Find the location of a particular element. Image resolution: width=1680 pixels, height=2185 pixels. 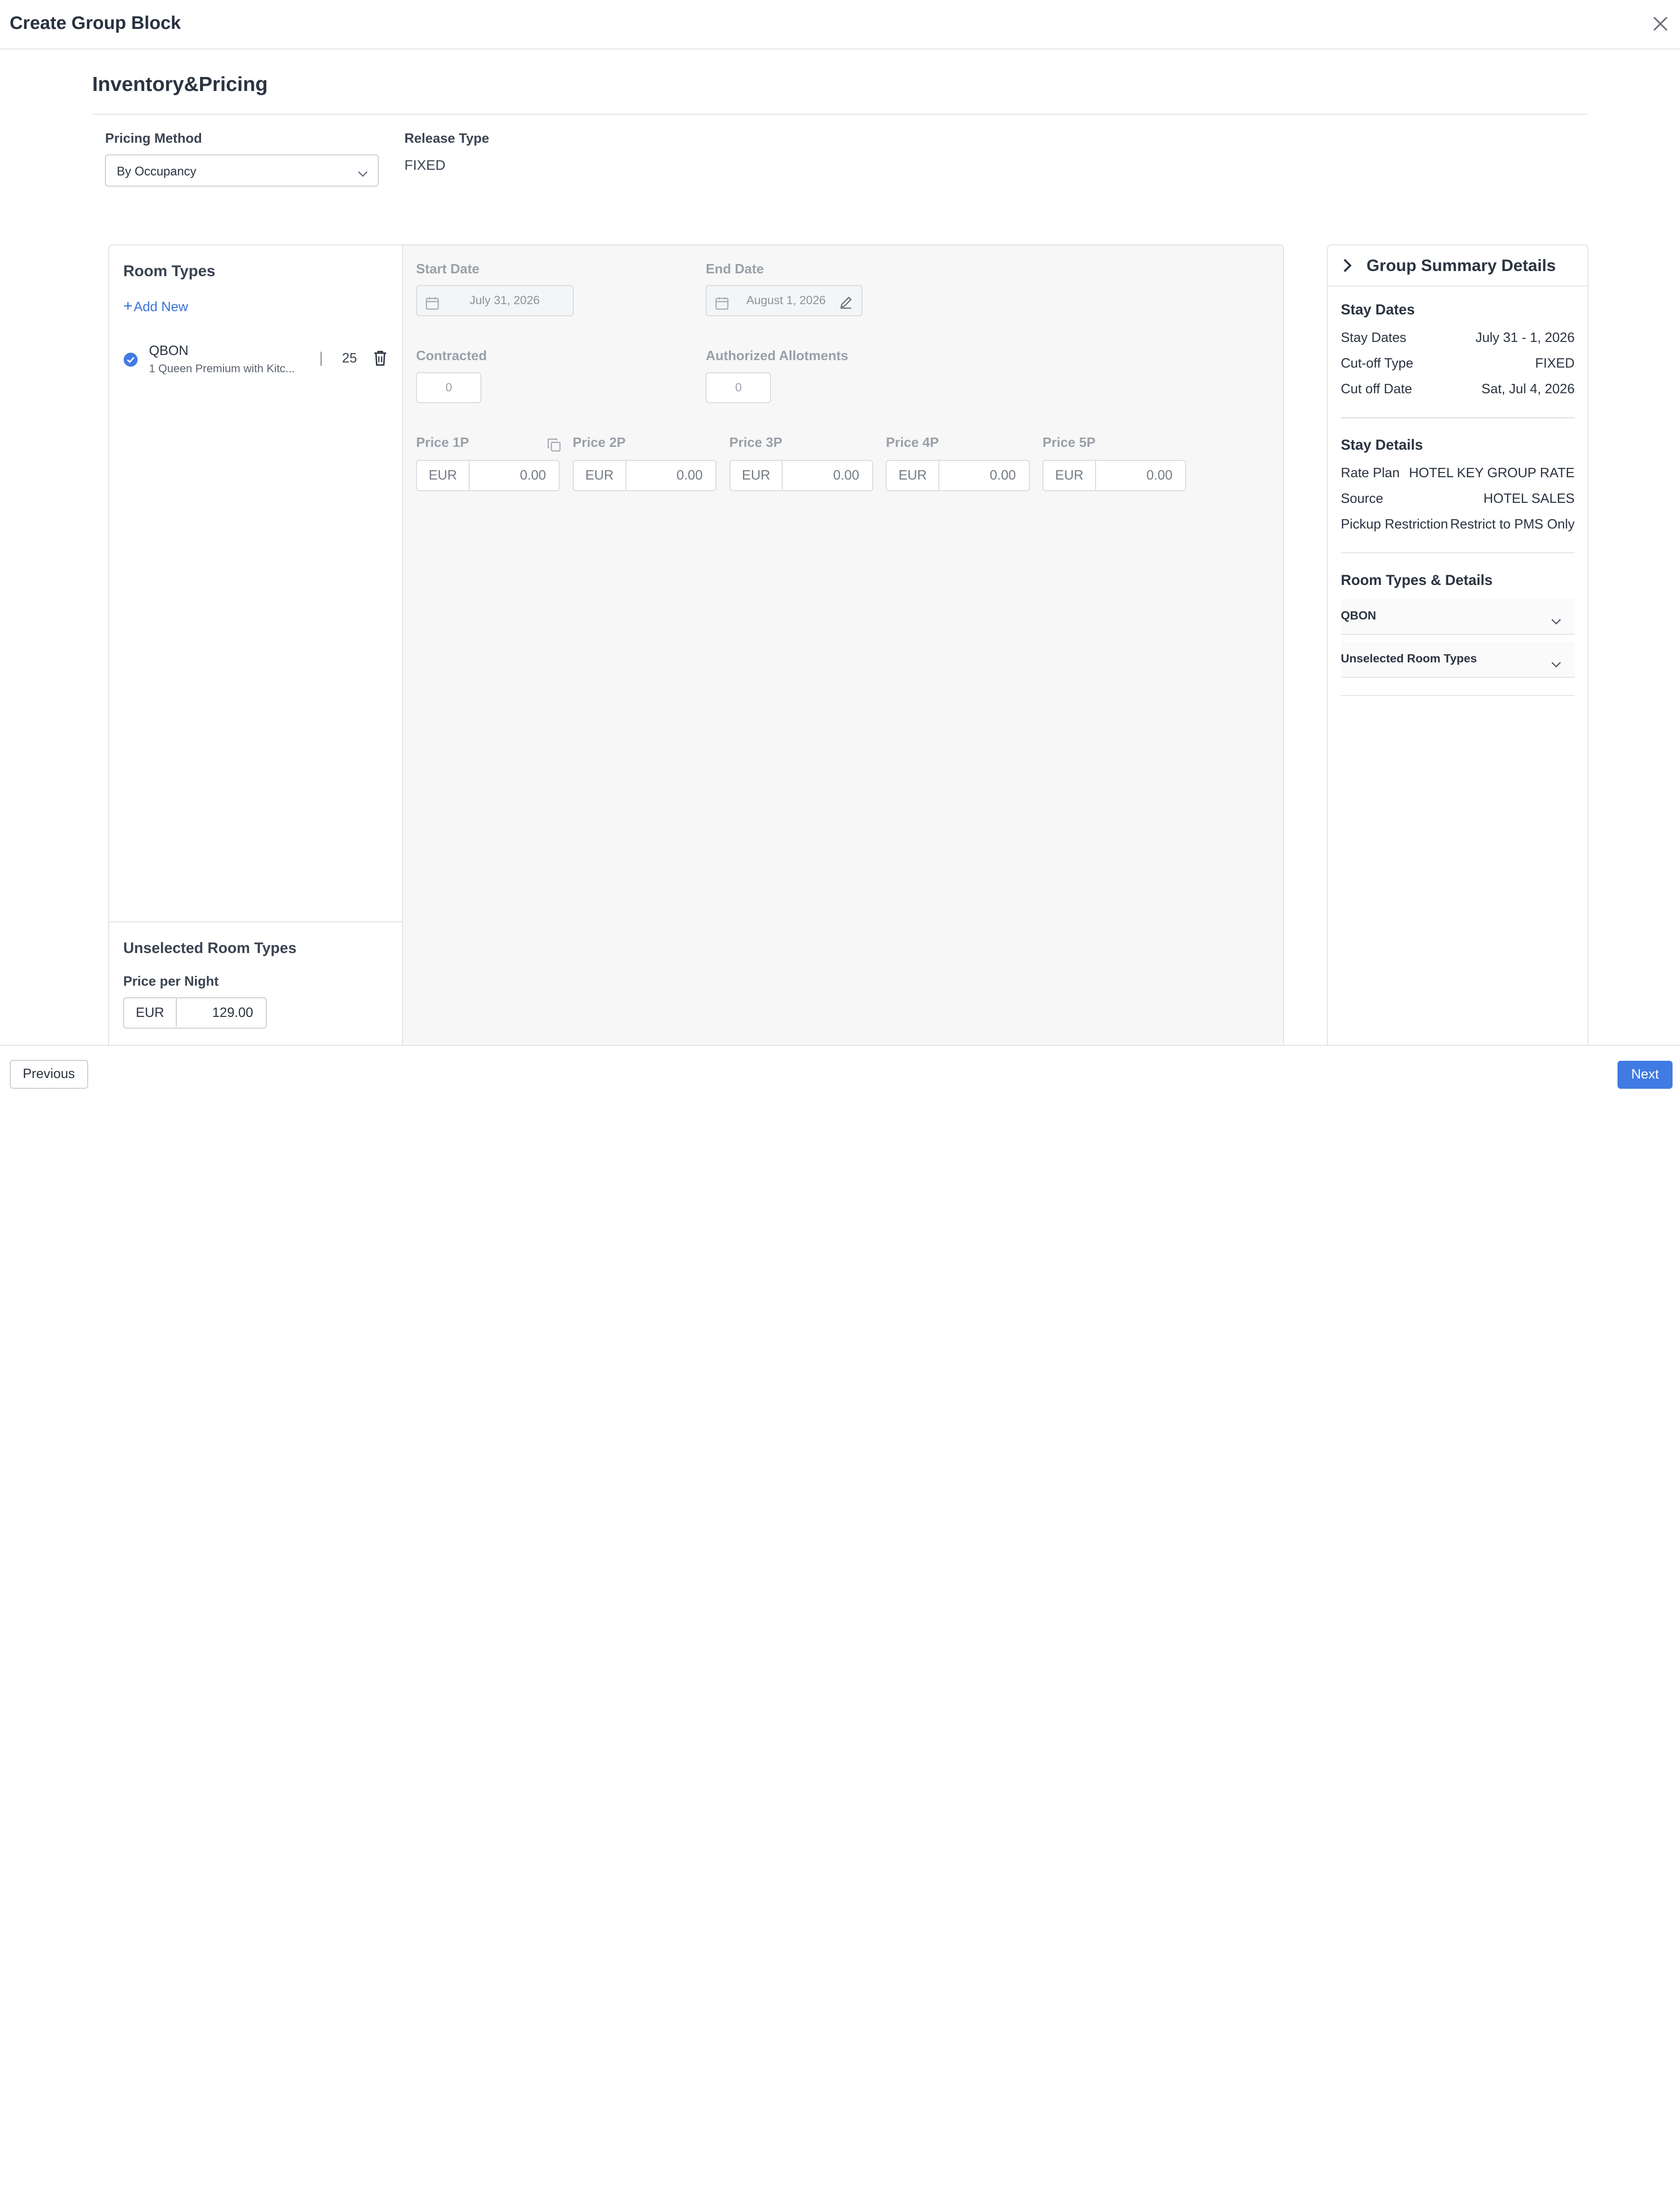

trash-icon is located at coordinates (380, 358).